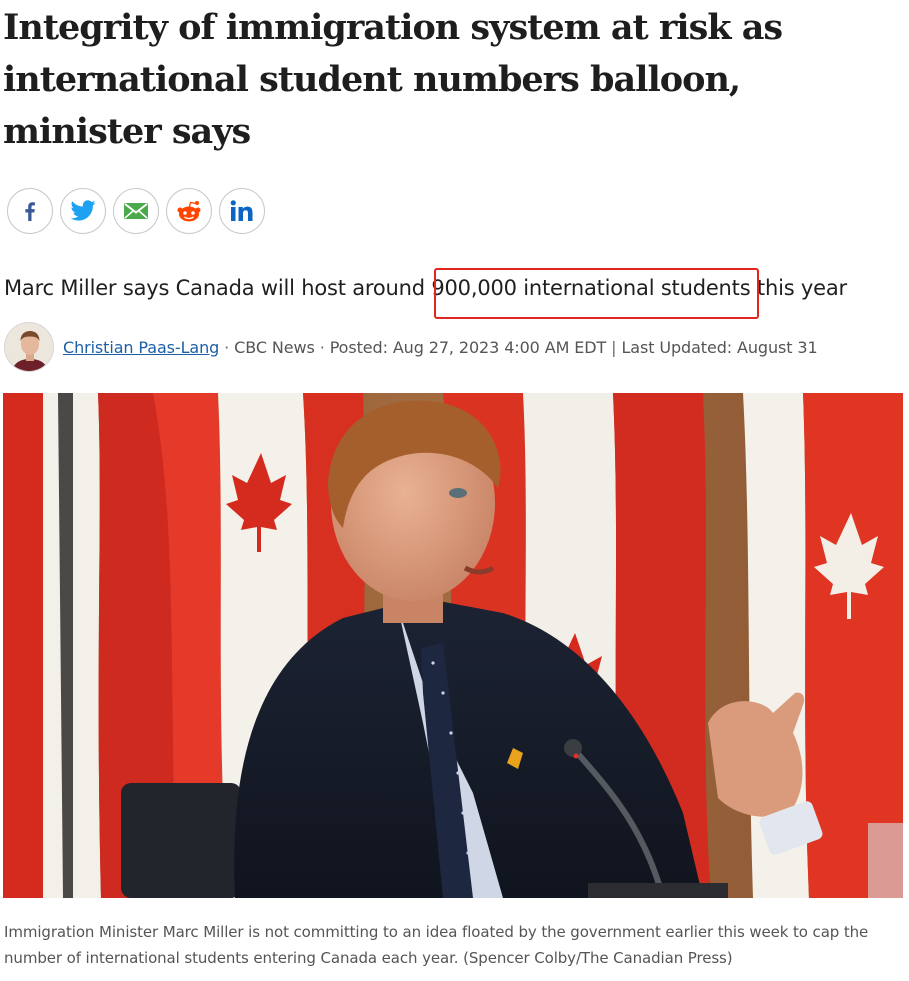  I want to click on deck-text-after: this year, so click(798, 288).